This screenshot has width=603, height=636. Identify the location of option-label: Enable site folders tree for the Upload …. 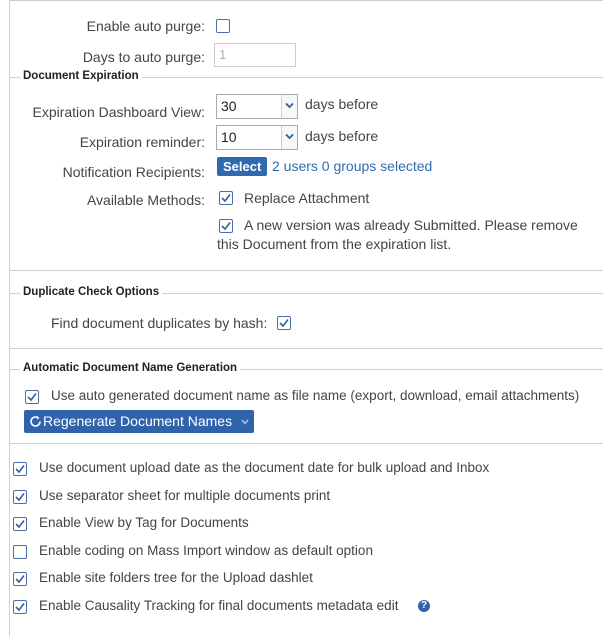
(176, 577).